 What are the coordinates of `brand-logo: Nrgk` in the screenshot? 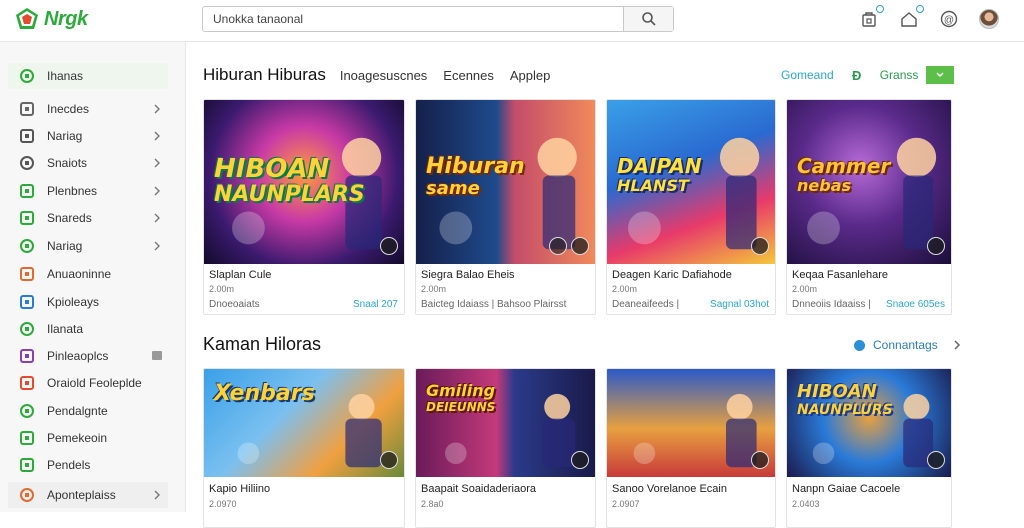 It's located at (51, 19).